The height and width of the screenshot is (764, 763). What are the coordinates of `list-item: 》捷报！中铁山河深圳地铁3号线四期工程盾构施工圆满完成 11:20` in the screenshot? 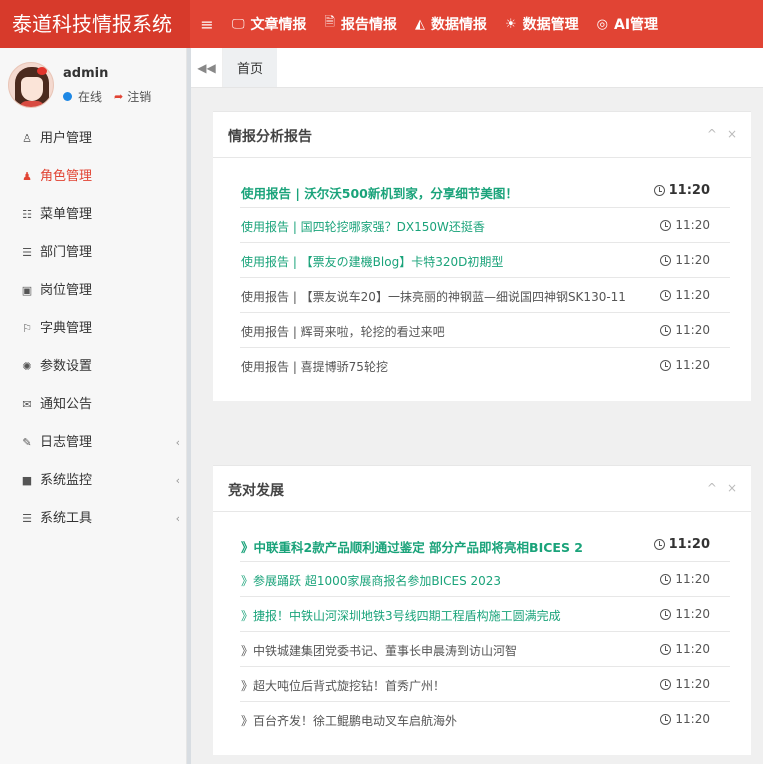 It's located at (485, 614).